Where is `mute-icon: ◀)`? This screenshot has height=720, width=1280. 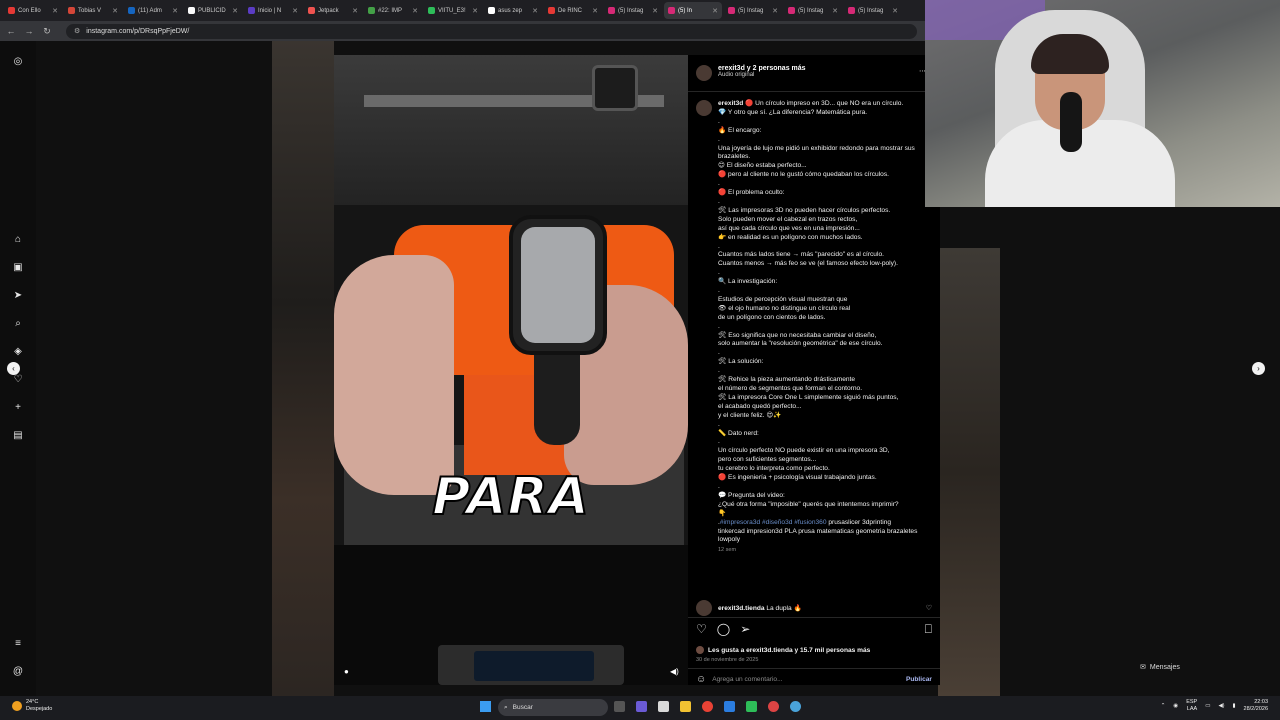 mute-icon: ◀) is located at coordinates (674, 671).